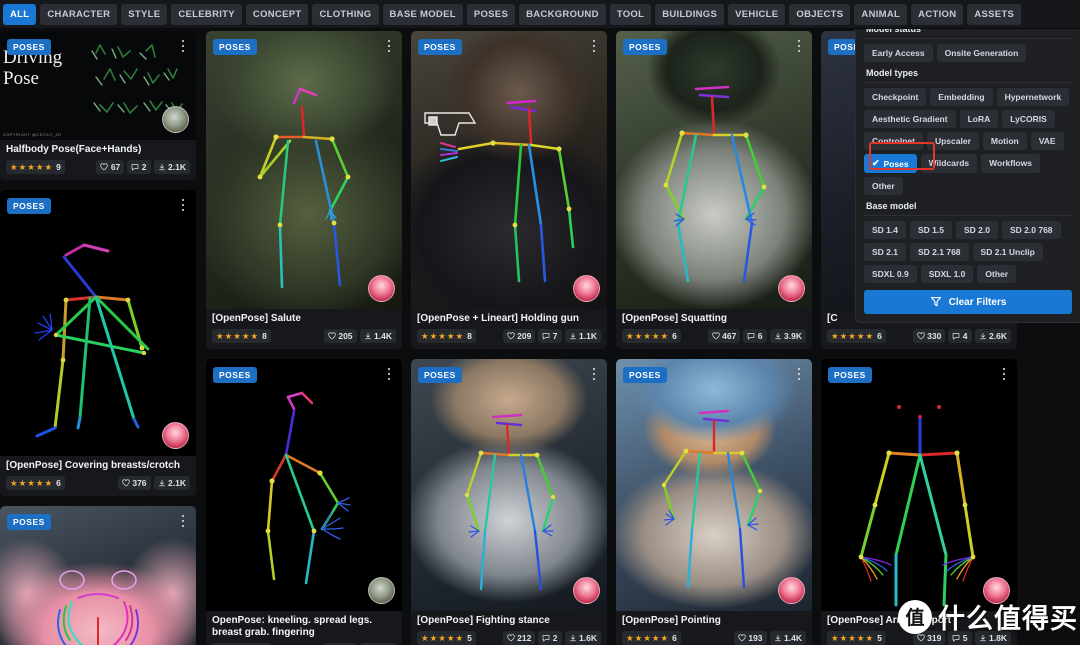 The width and height of the screenshot is (1080, 645). Describe the element at coordinates (937, 14) in the screenshot. I see `tab-action: ACTION` at that location.